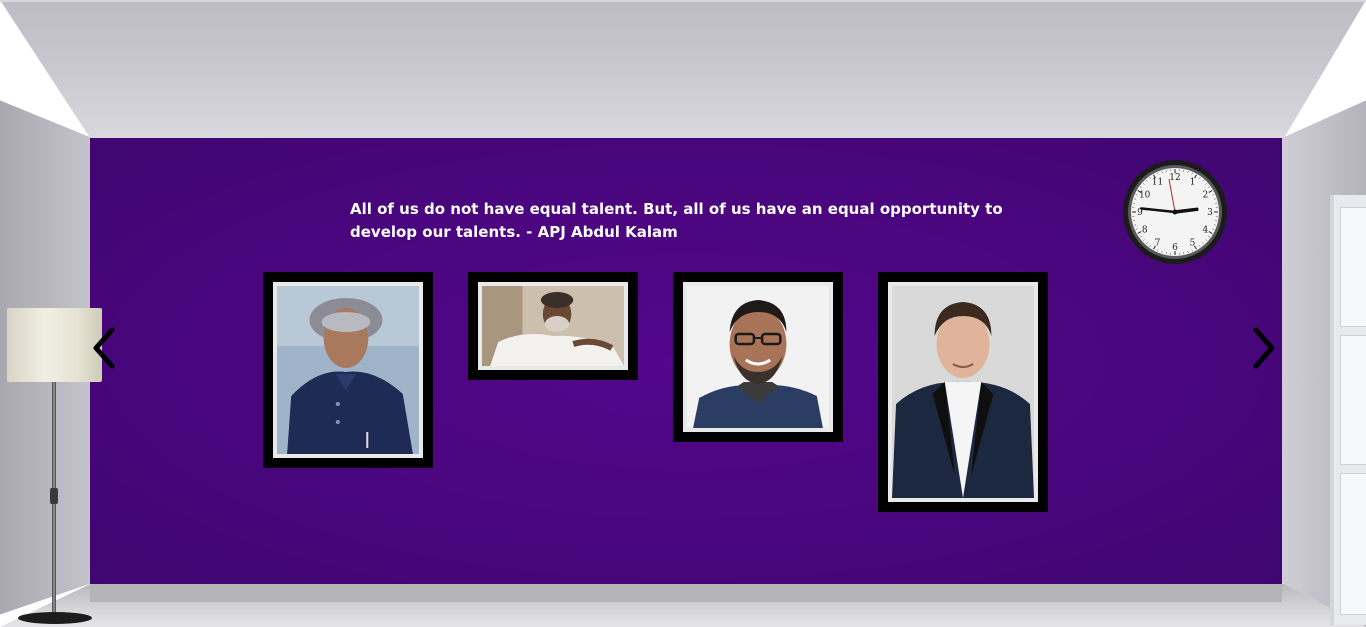  I want to click on clock-numeral: 11, so click(1157, 183).